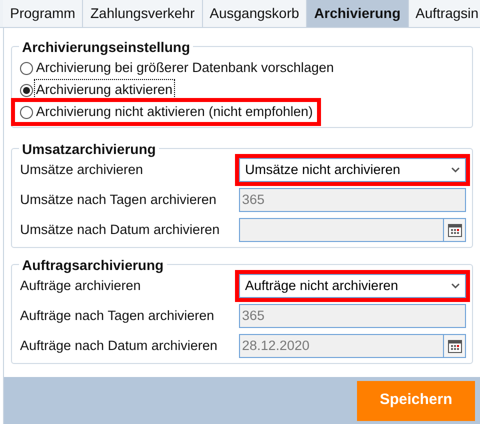 The width and height of the screenshot is (480, 424). What do you see at coordinates (81, 285) in the screenshot?
I see `field-label: Aufträge archivieren` at bounding box center [81, 285].